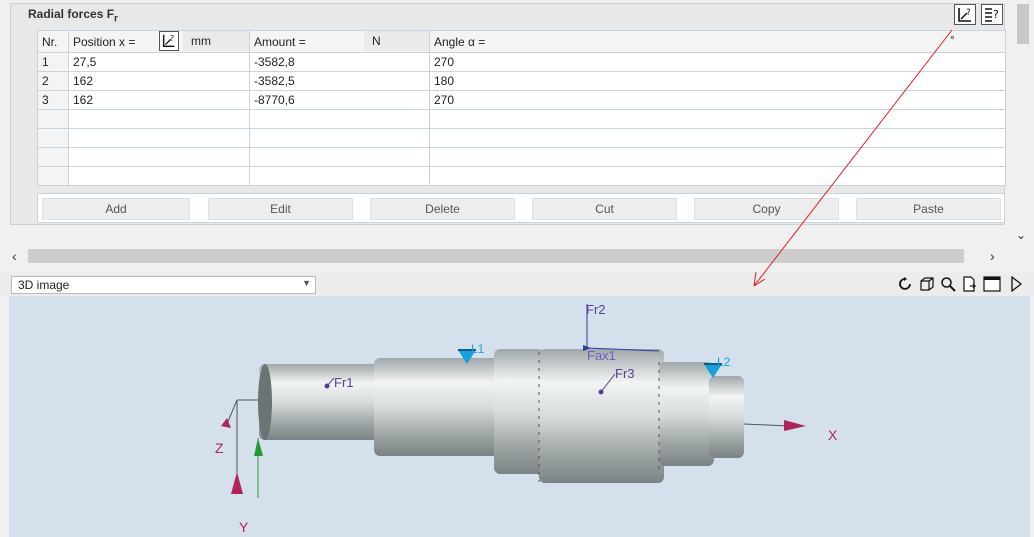 The height and width of the screenshot is (537, 1034). What do you see at coordinates (717, 41) in the screenshot?
I see `header-angle: Angle α = °` at bounding box center [717, 41].